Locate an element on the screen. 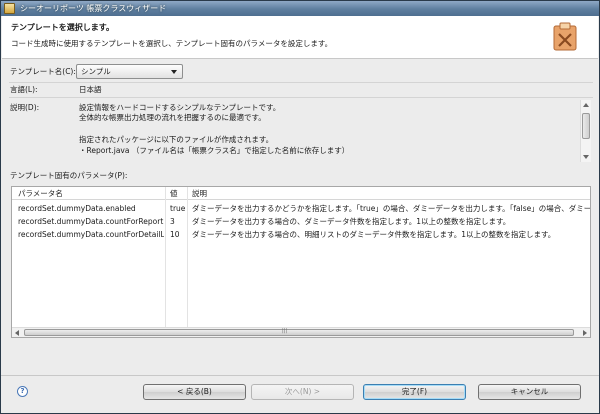  wizard-banner-icon is located at coordinates (565, 36).